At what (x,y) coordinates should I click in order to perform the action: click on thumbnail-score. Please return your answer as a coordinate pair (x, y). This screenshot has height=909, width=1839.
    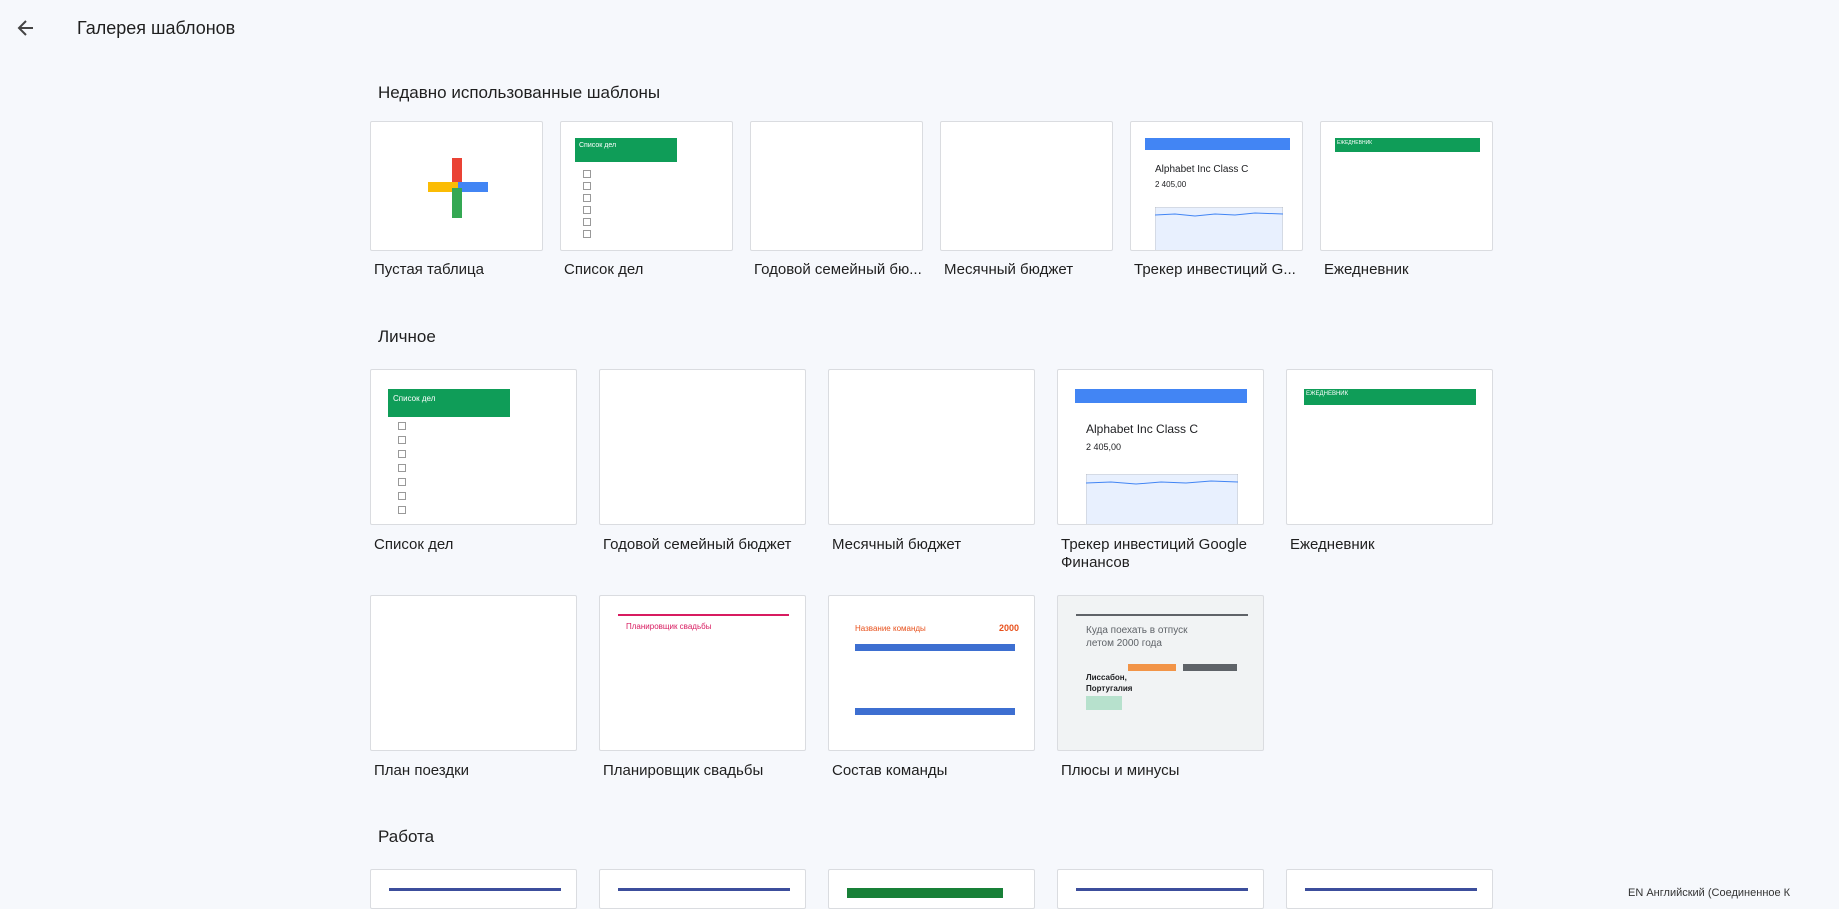
    Looking at the image, I should click on (1104, 703).